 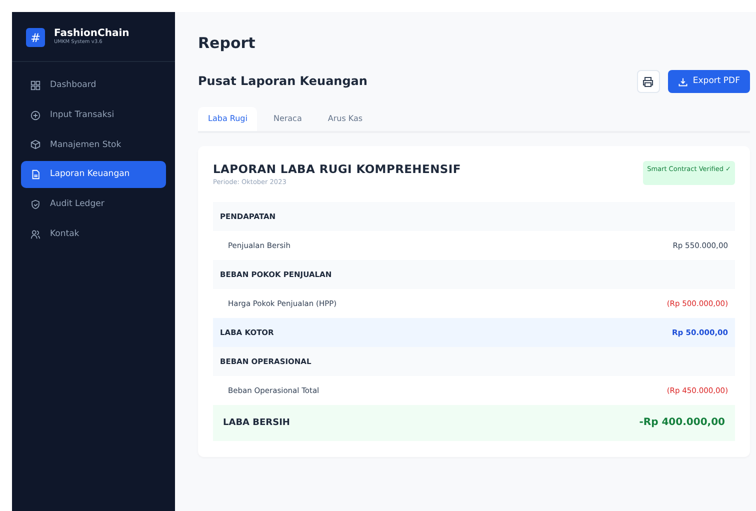 What do you see at coordinates (345, 119) in the screenshot?
I see `tab: Arus Kas` at bounding box center [345, 119].